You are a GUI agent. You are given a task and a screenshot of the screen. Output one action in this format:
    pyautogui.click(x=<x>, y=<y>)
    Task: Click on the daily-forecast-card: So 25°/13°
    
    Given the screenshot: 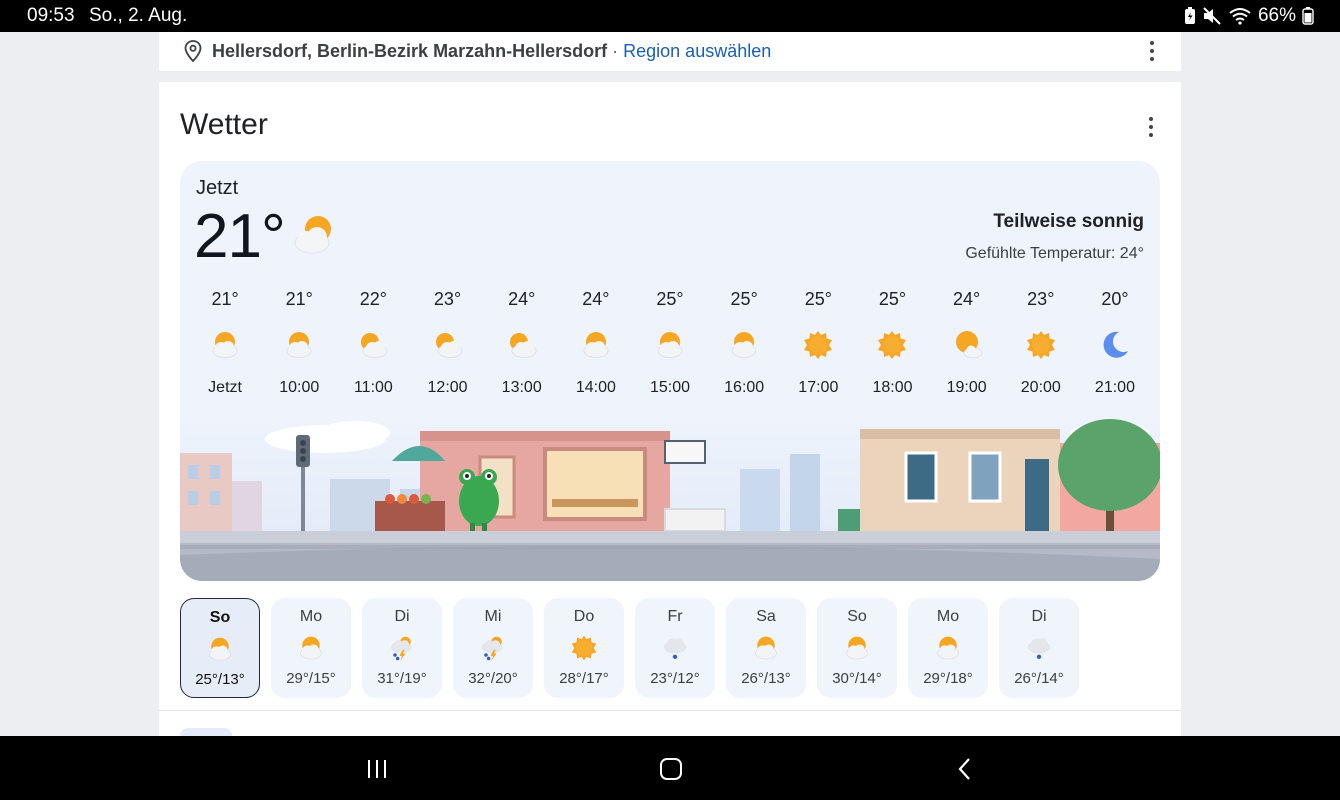 What is the action you would take?
    pyautogui.click(x=220, y=648)
    